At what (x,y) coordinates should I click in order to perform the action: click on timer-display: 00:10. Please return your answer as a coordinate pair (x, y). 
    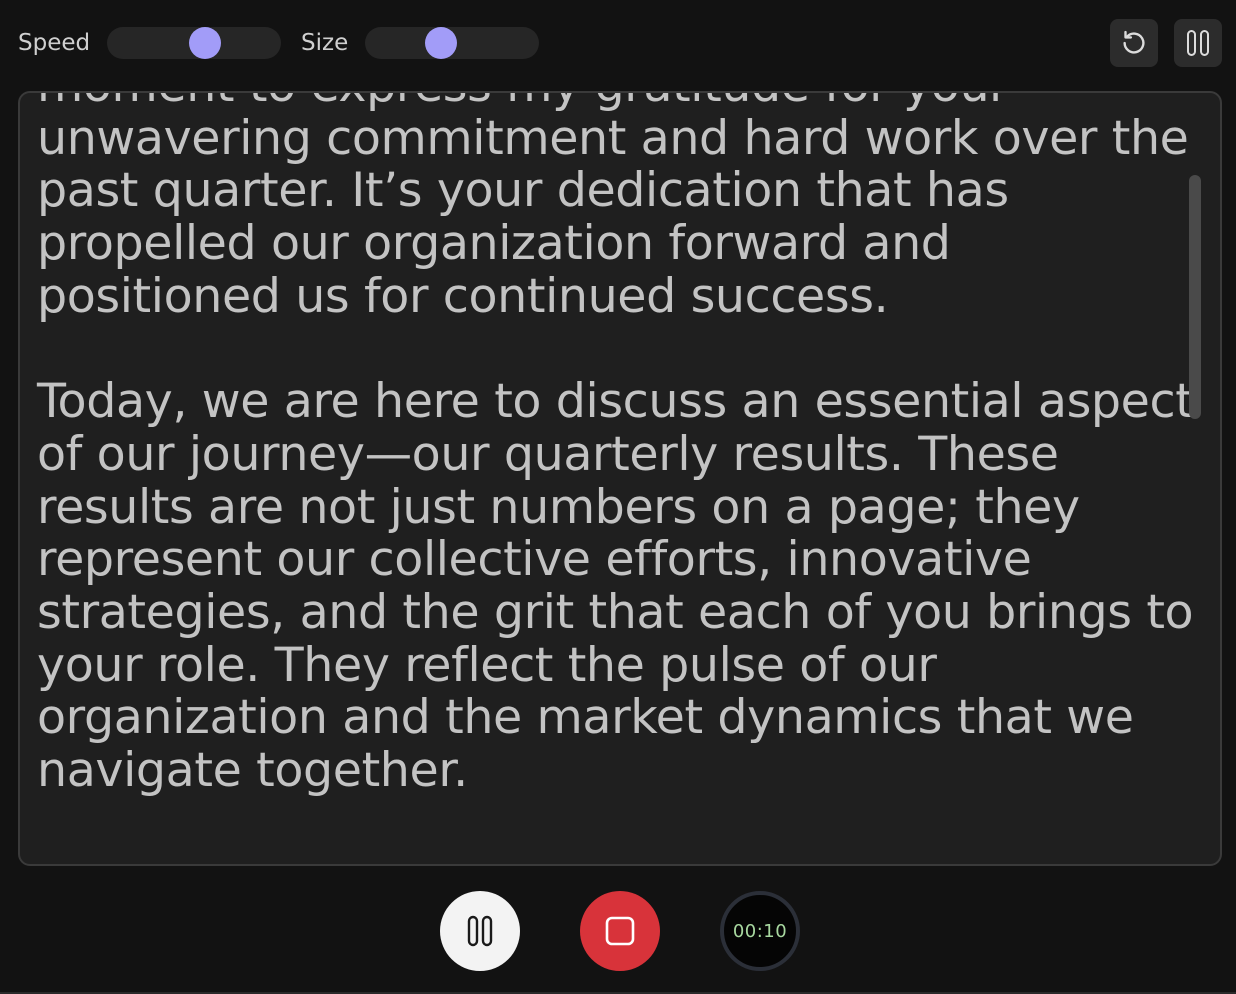
    Looking at the image, I should click on (760, 931).